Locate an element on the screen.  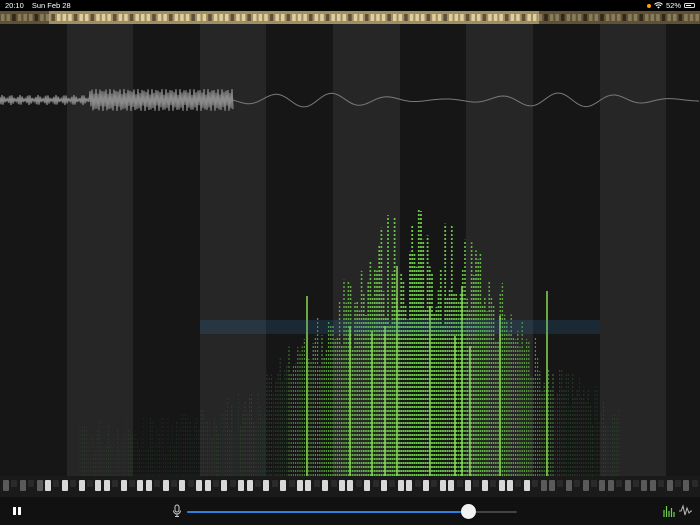
status-date: Sun Feb 28 is located at coordinates (51, 5).